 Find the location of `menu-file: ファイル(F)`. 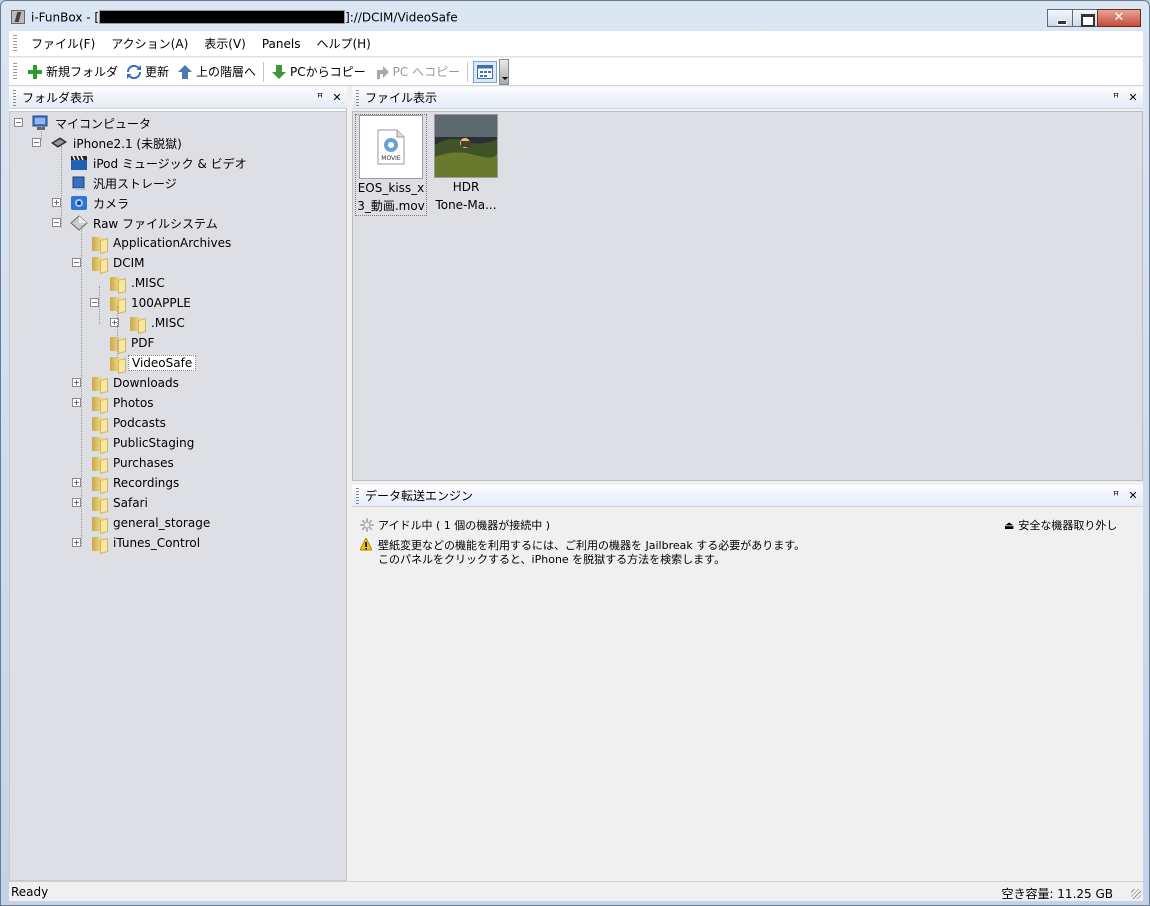

menu-file: ファイル(F) is located at coordinates (63, 43).